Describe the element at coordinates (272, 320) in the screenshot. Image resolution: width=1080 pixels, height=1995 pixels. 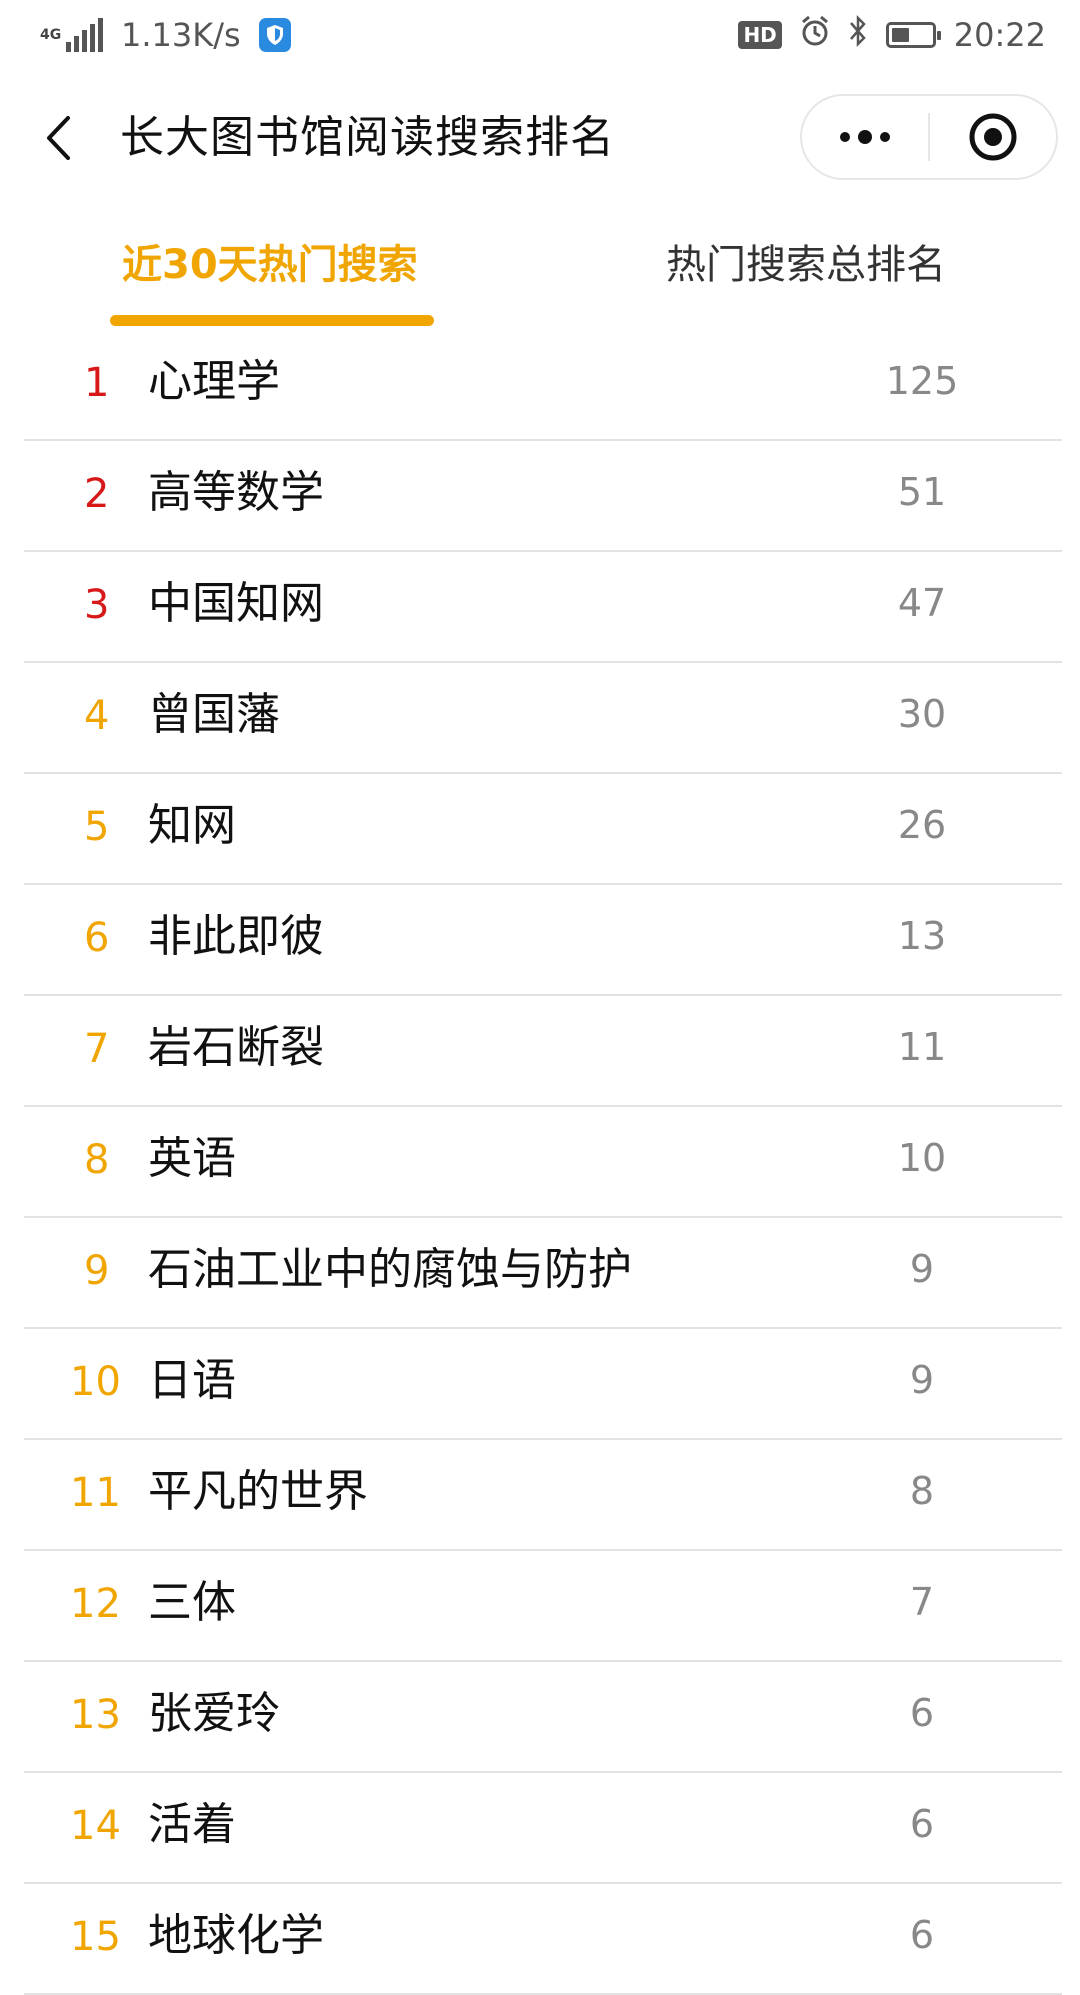
I see `active-tab-indicator` at that location.